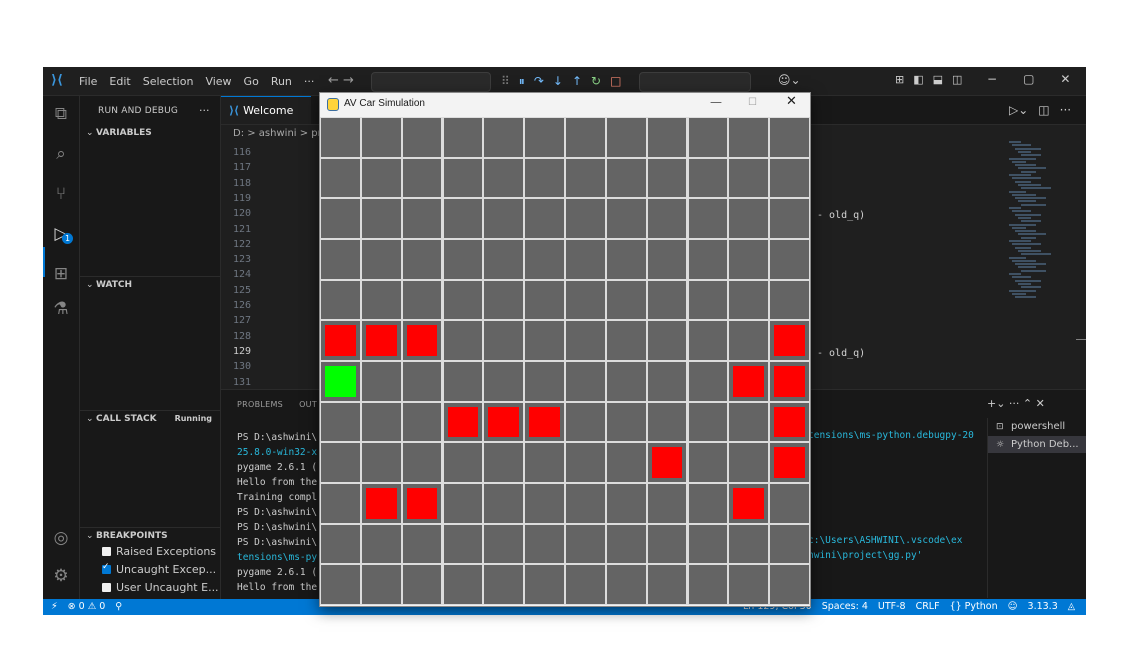 This screenshot has height=671, width=1131. What do you see at coordinates (280, 133) in the screenshot?
I see `breadcrumb: D: > ashwini > pro` at bounding box center [280, 133].